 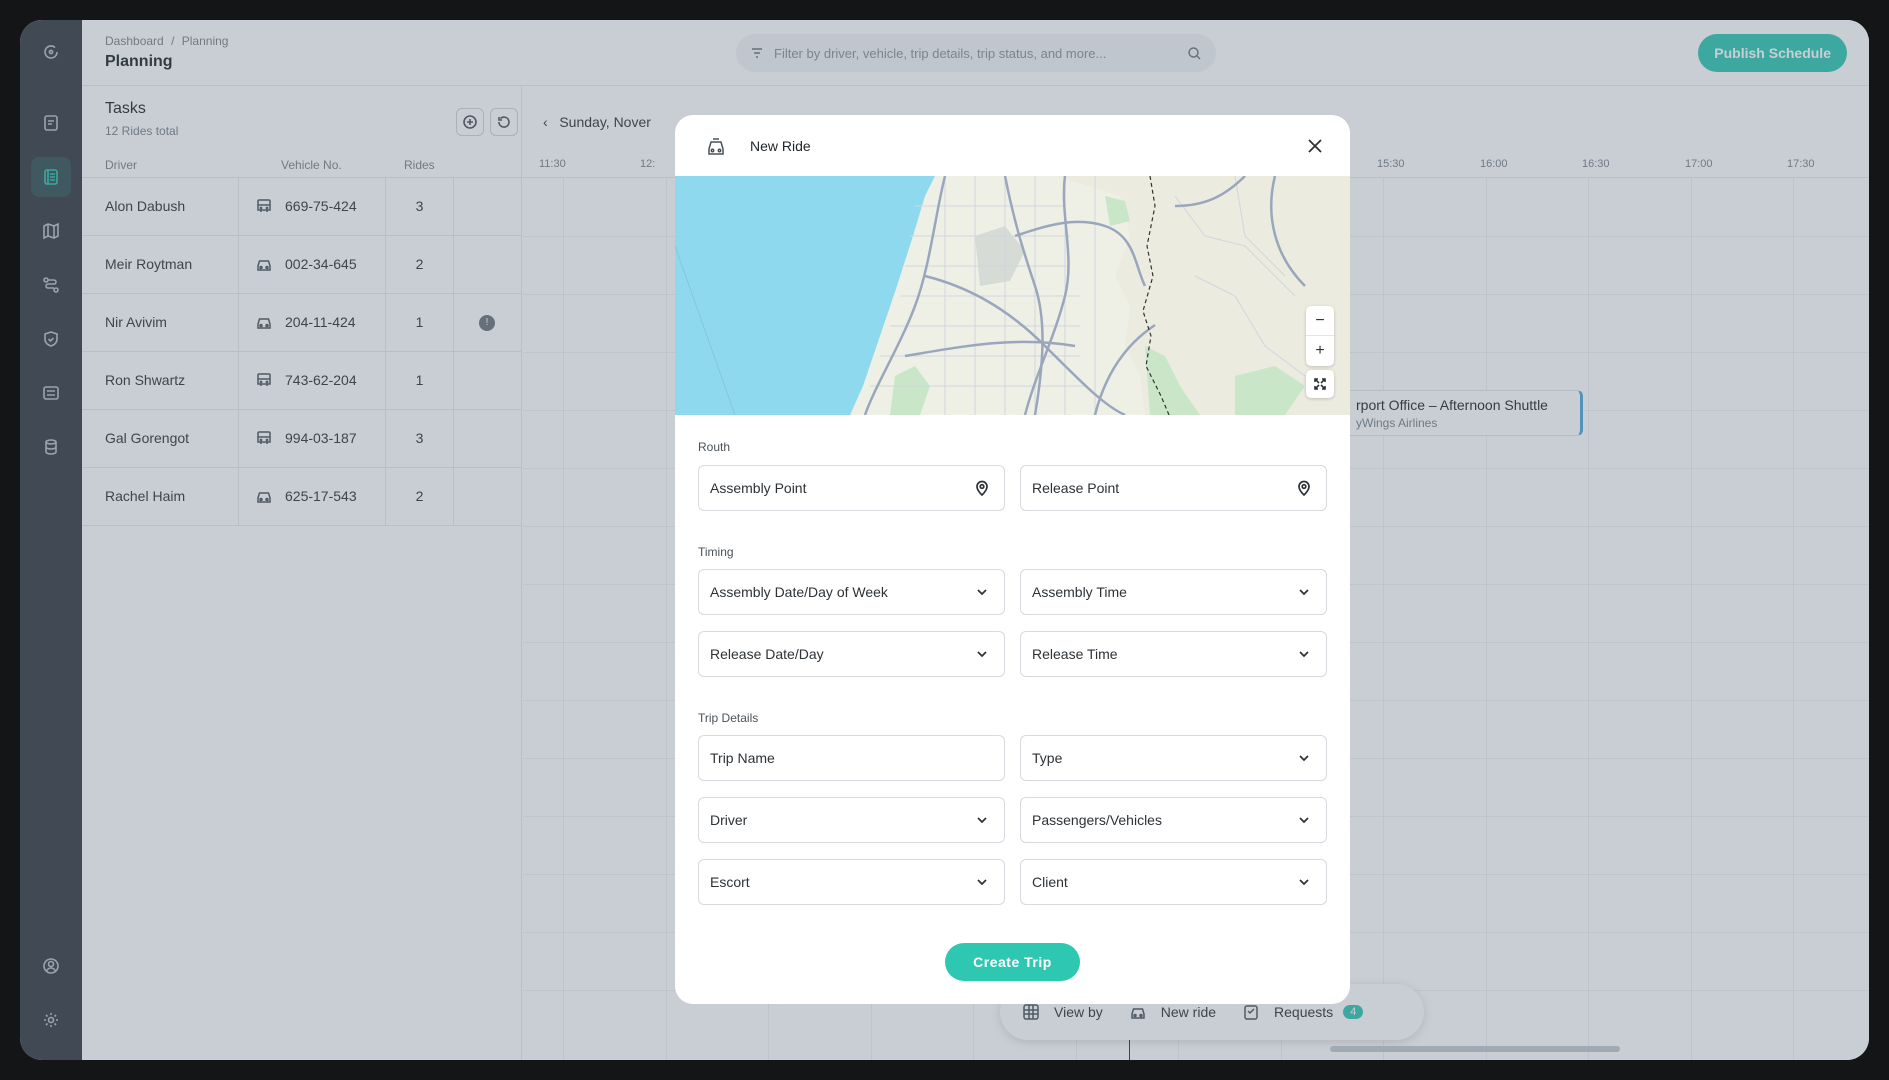 I want to click on zoom-in-button: +, so click(x=1320, y=351).